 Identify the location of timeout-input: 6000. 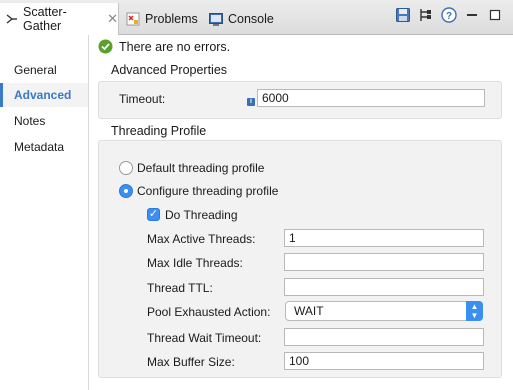
(371, 98).